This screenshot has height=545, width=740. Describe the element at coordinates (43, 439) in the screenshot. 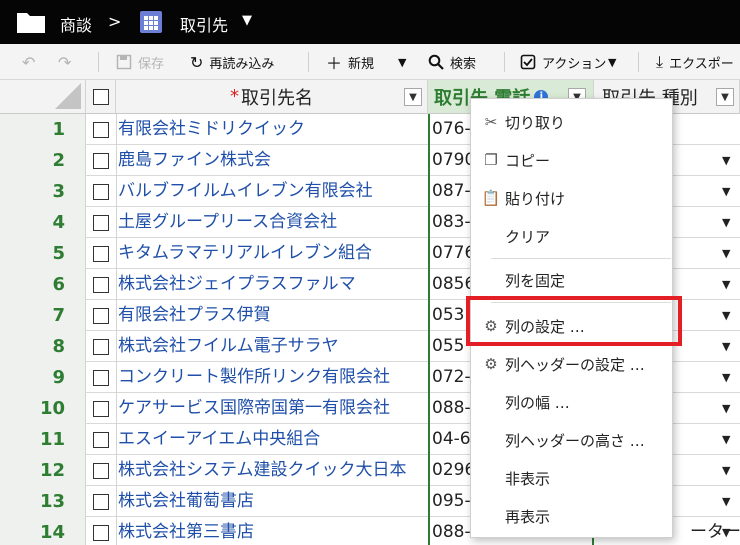

I see `row-number: 11` at that location.